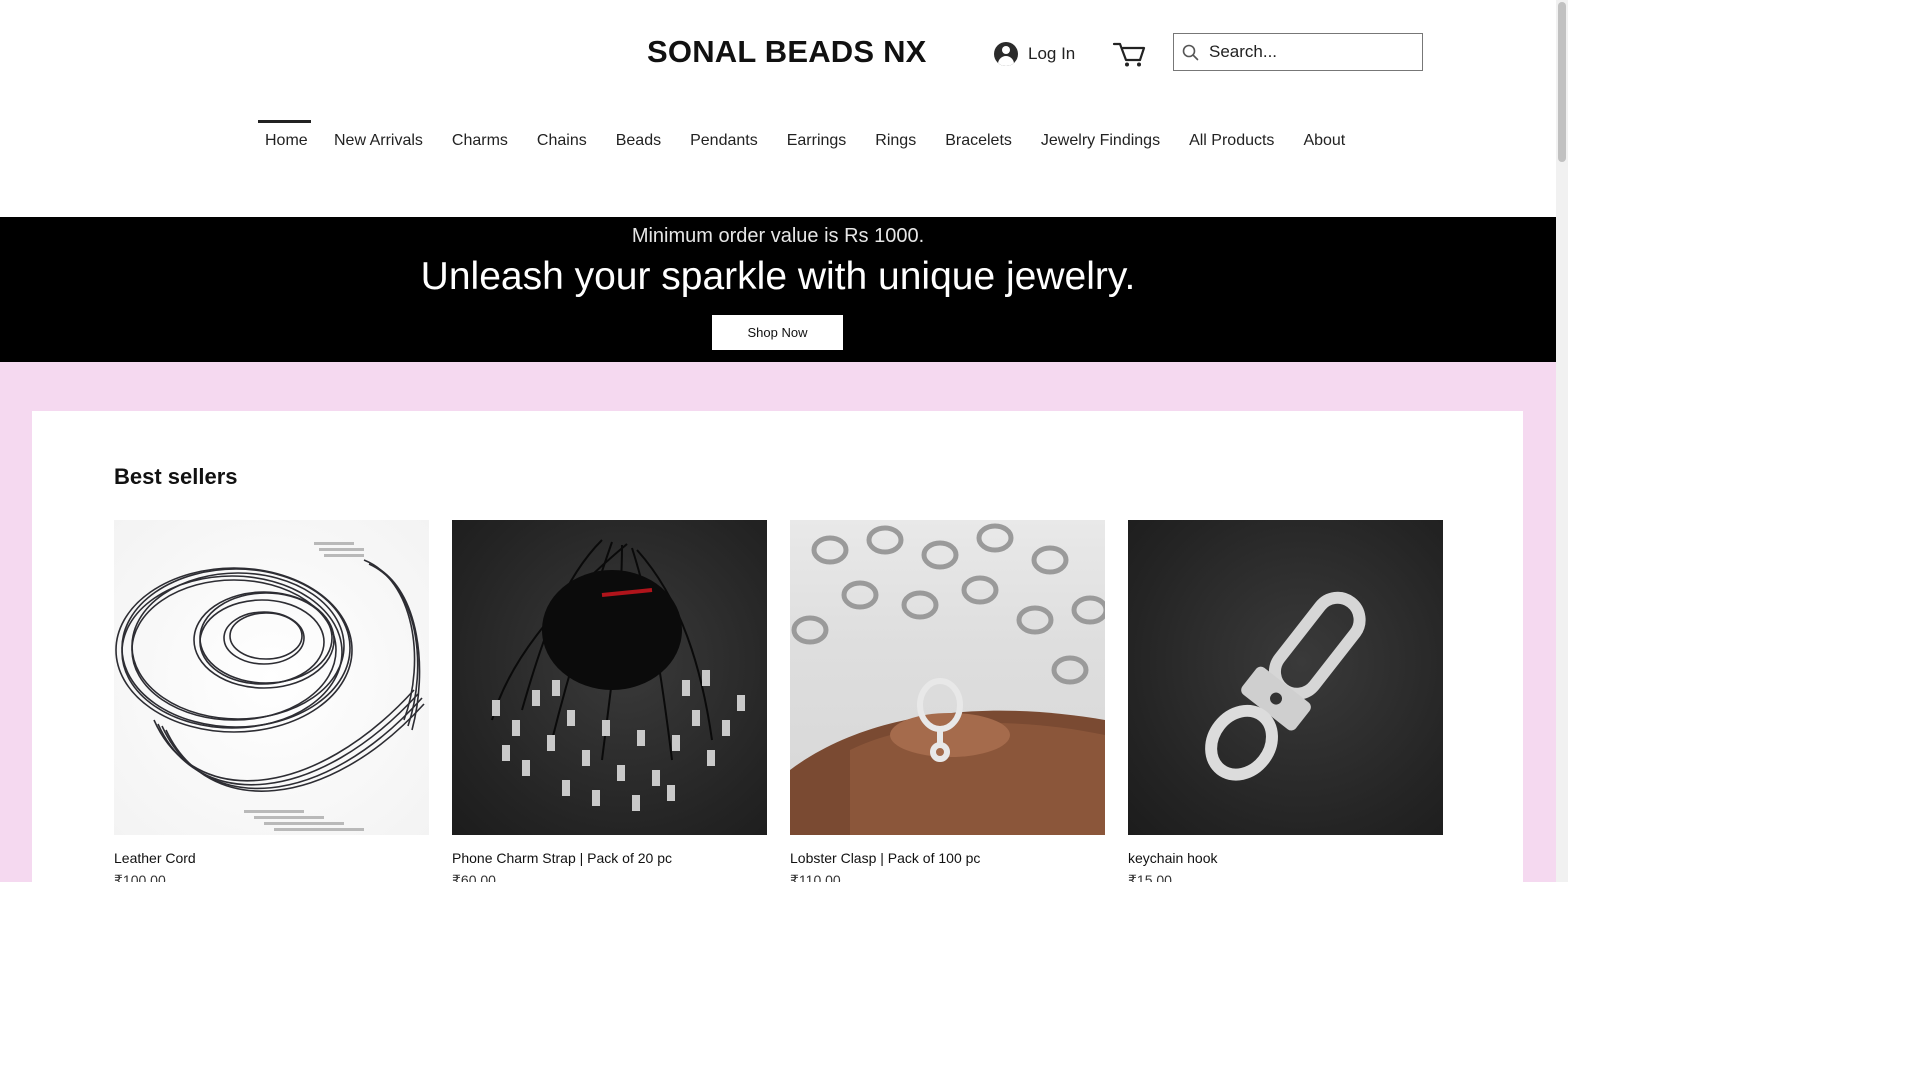 The height and width of the screenshot is (1080, 1920). I want to click on product-price: ₹60.00, so click(474, 877).